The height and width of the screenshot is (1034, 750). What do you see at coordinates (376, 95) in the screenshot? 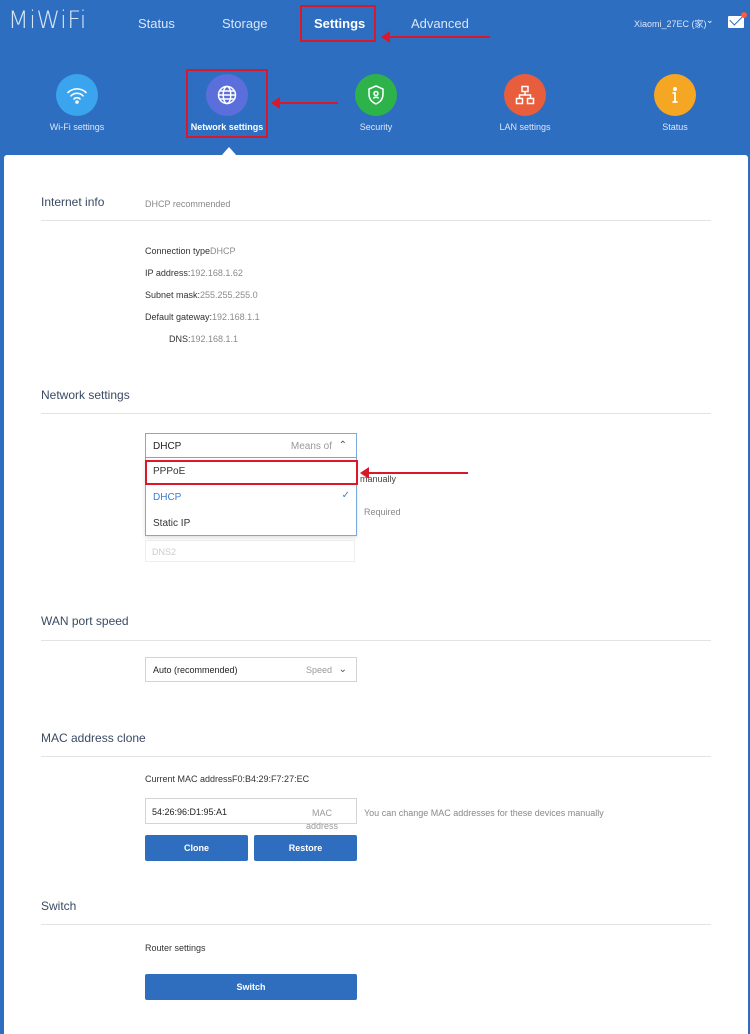
I see `shield-icon` at bounding box center [376, 95].